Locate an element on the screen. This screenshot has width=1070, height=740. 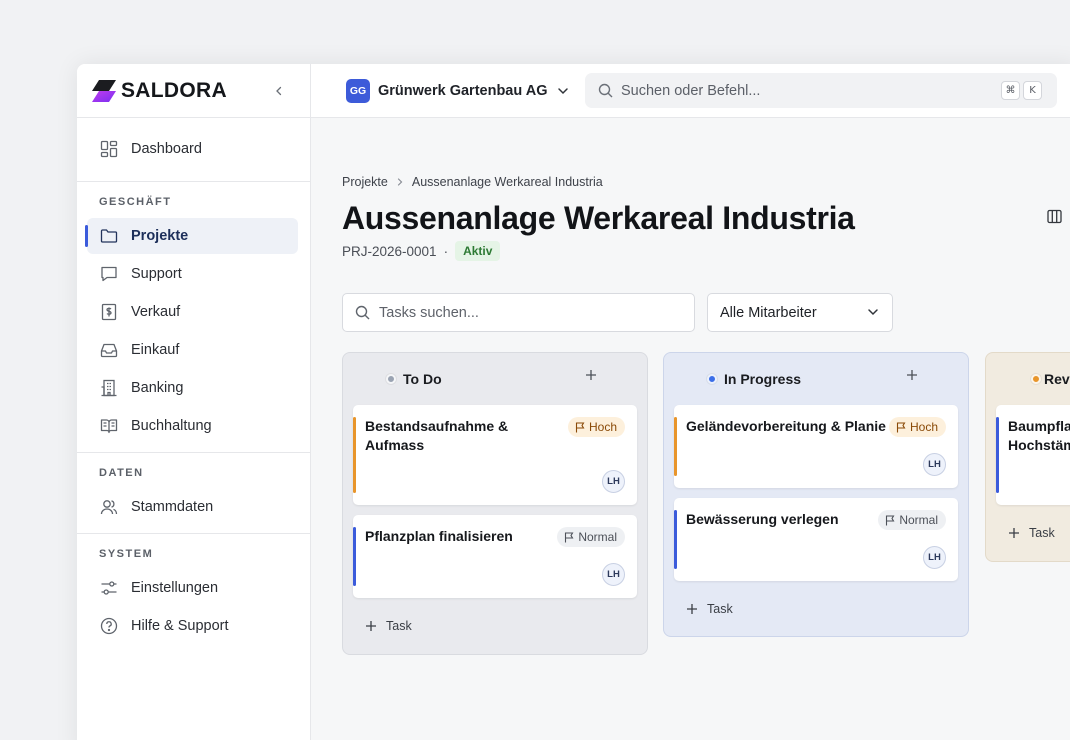
global-search: ⌘ K is located at coordinates (821, 90).